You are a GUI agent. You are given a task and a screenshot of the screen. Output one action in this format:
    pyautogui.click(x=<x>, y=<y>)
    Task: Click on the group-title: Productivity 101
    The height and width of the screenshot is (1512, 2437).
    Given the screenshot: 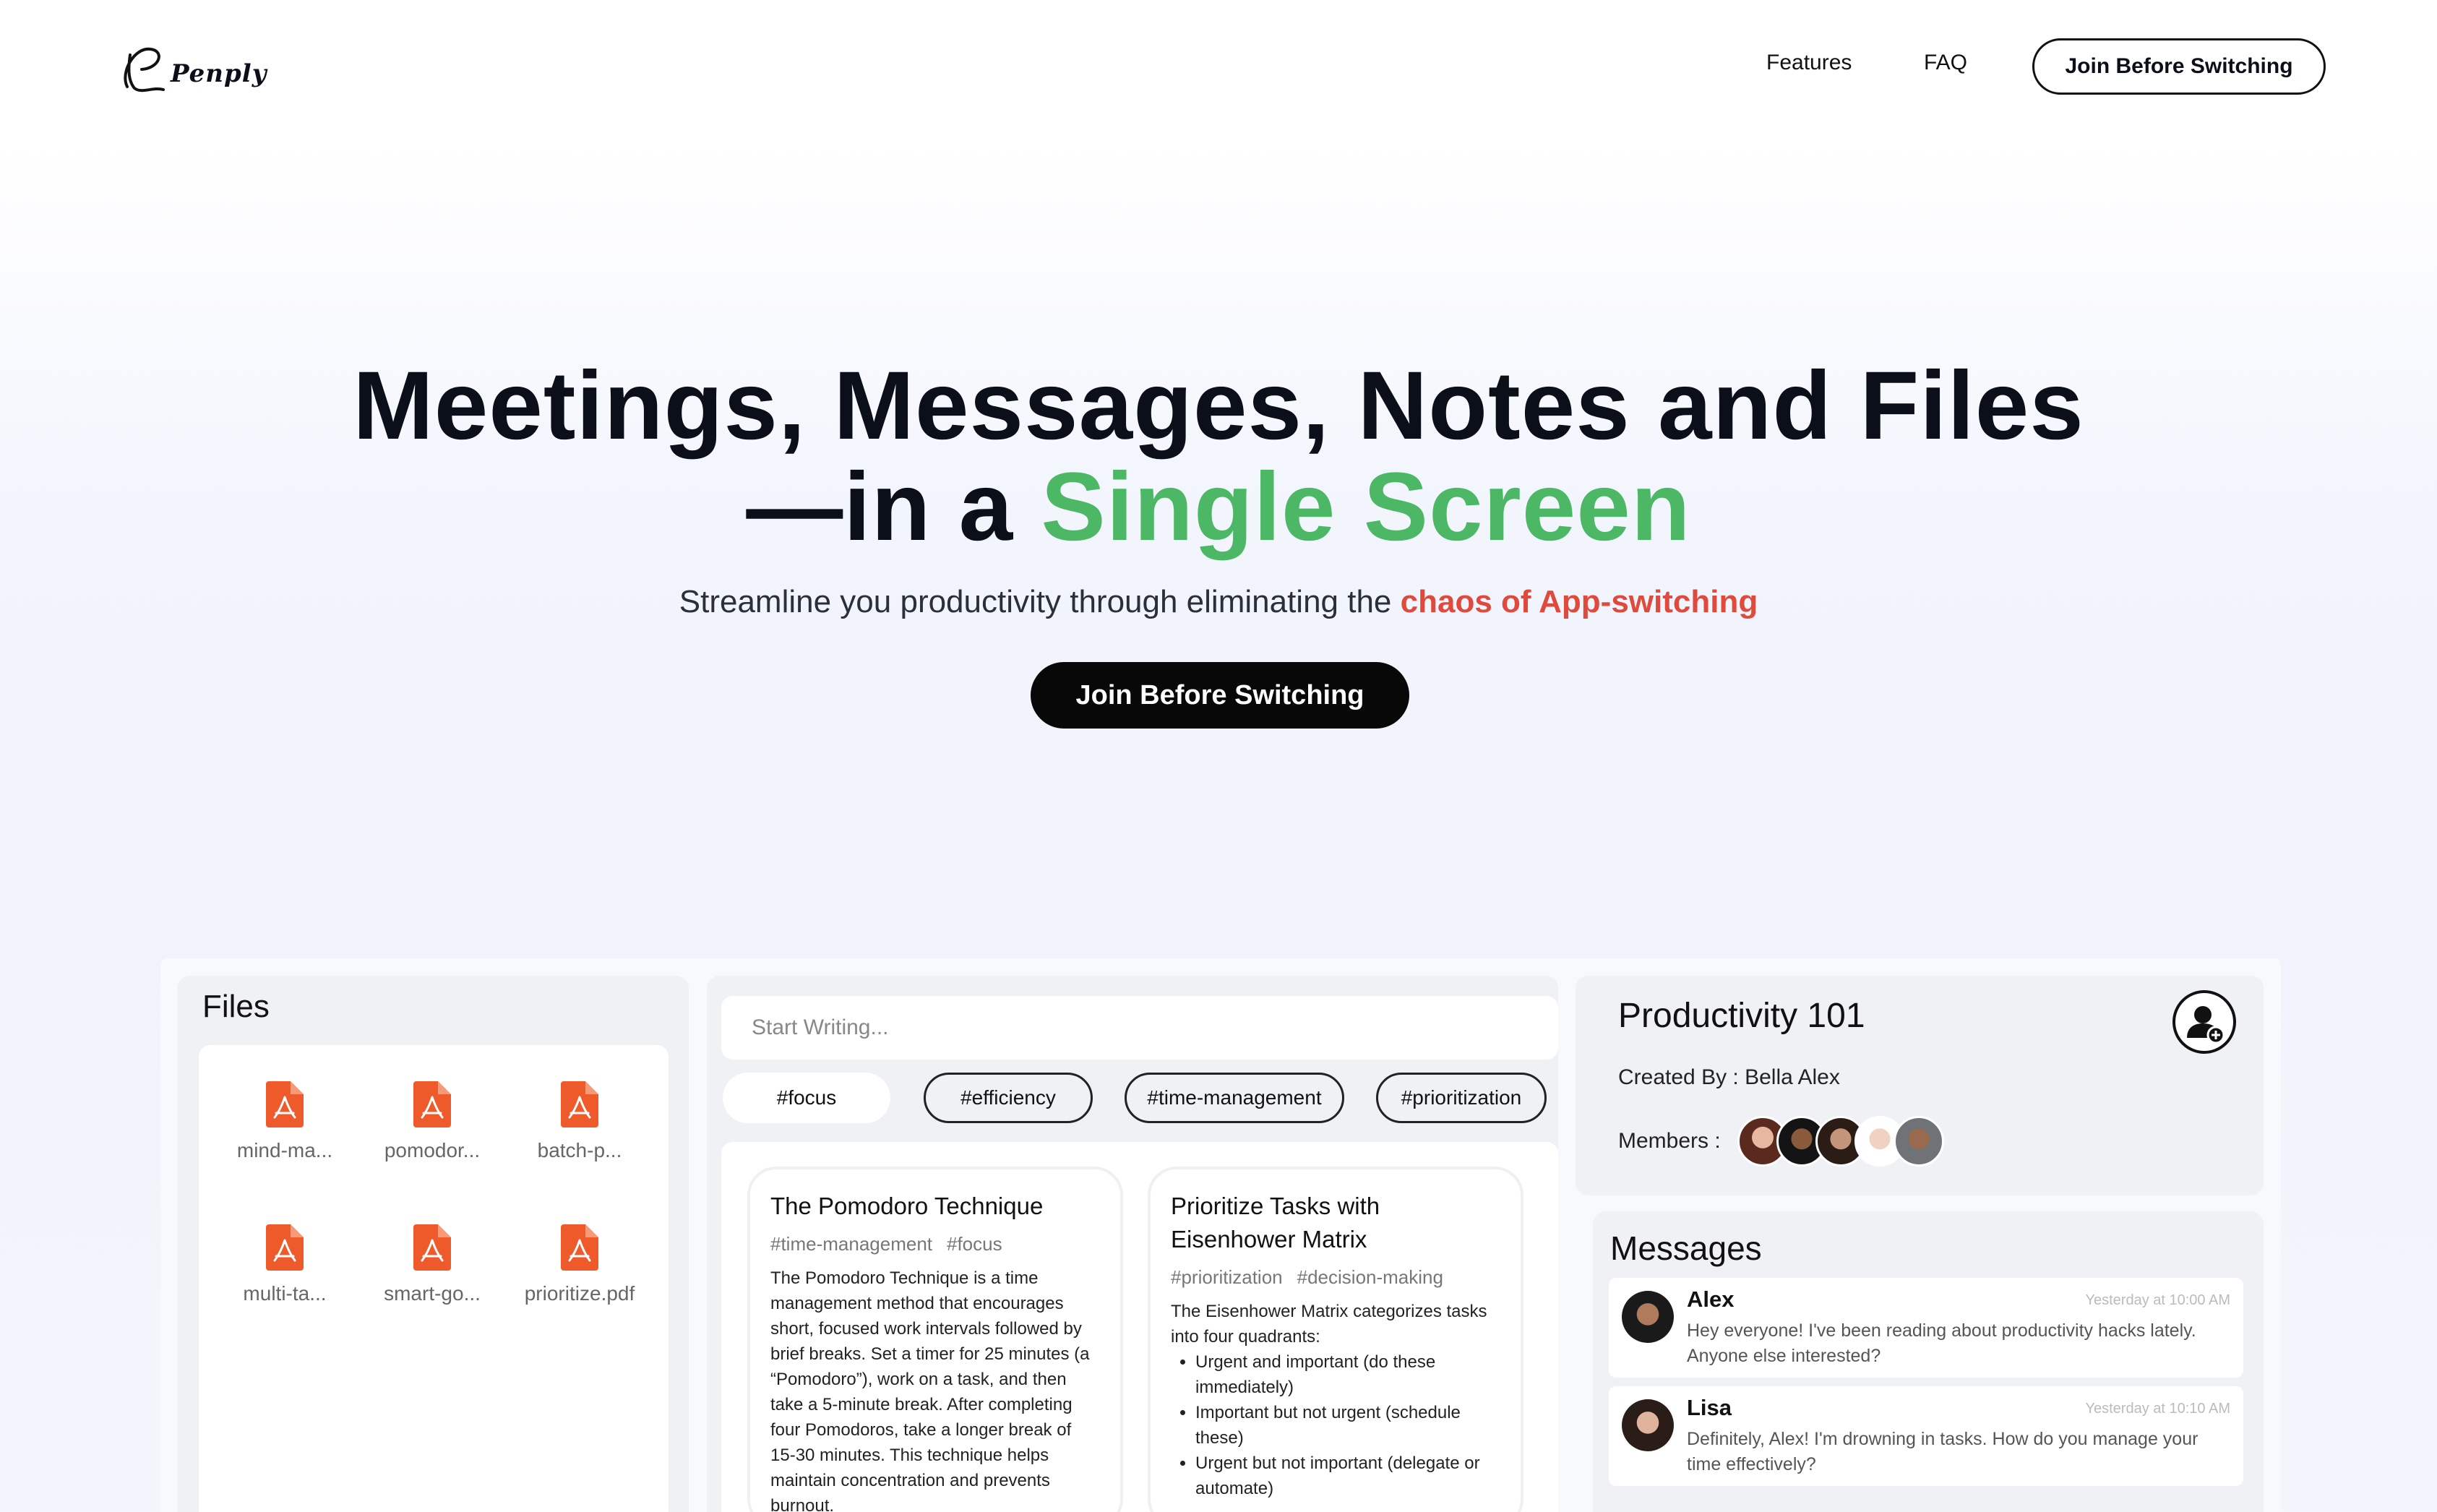 What is the action you would take?
    pyautogui.click(x=1741, y=1016)
    